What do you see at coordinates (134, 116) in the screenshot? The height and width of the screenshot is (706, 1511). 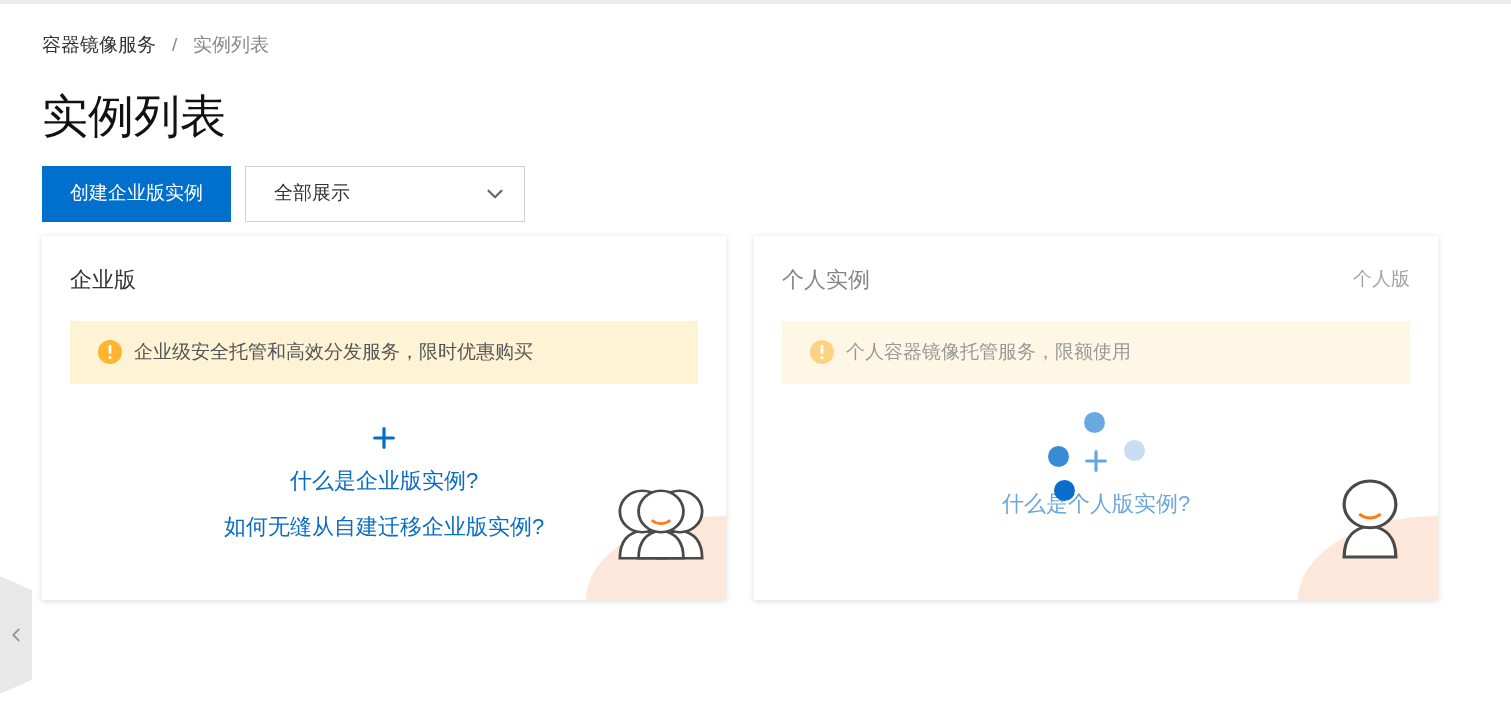 I see `page-title: 实例列表` at bounding box center [134, 116].